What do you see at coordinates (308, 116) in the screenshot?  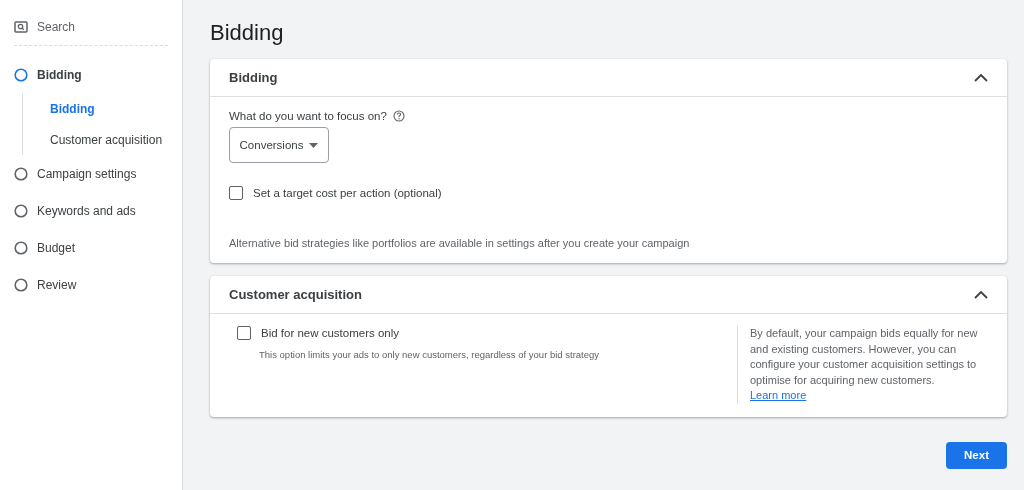 I see `question-label: What do you want to focus on?` at bounding box center [308, 116].